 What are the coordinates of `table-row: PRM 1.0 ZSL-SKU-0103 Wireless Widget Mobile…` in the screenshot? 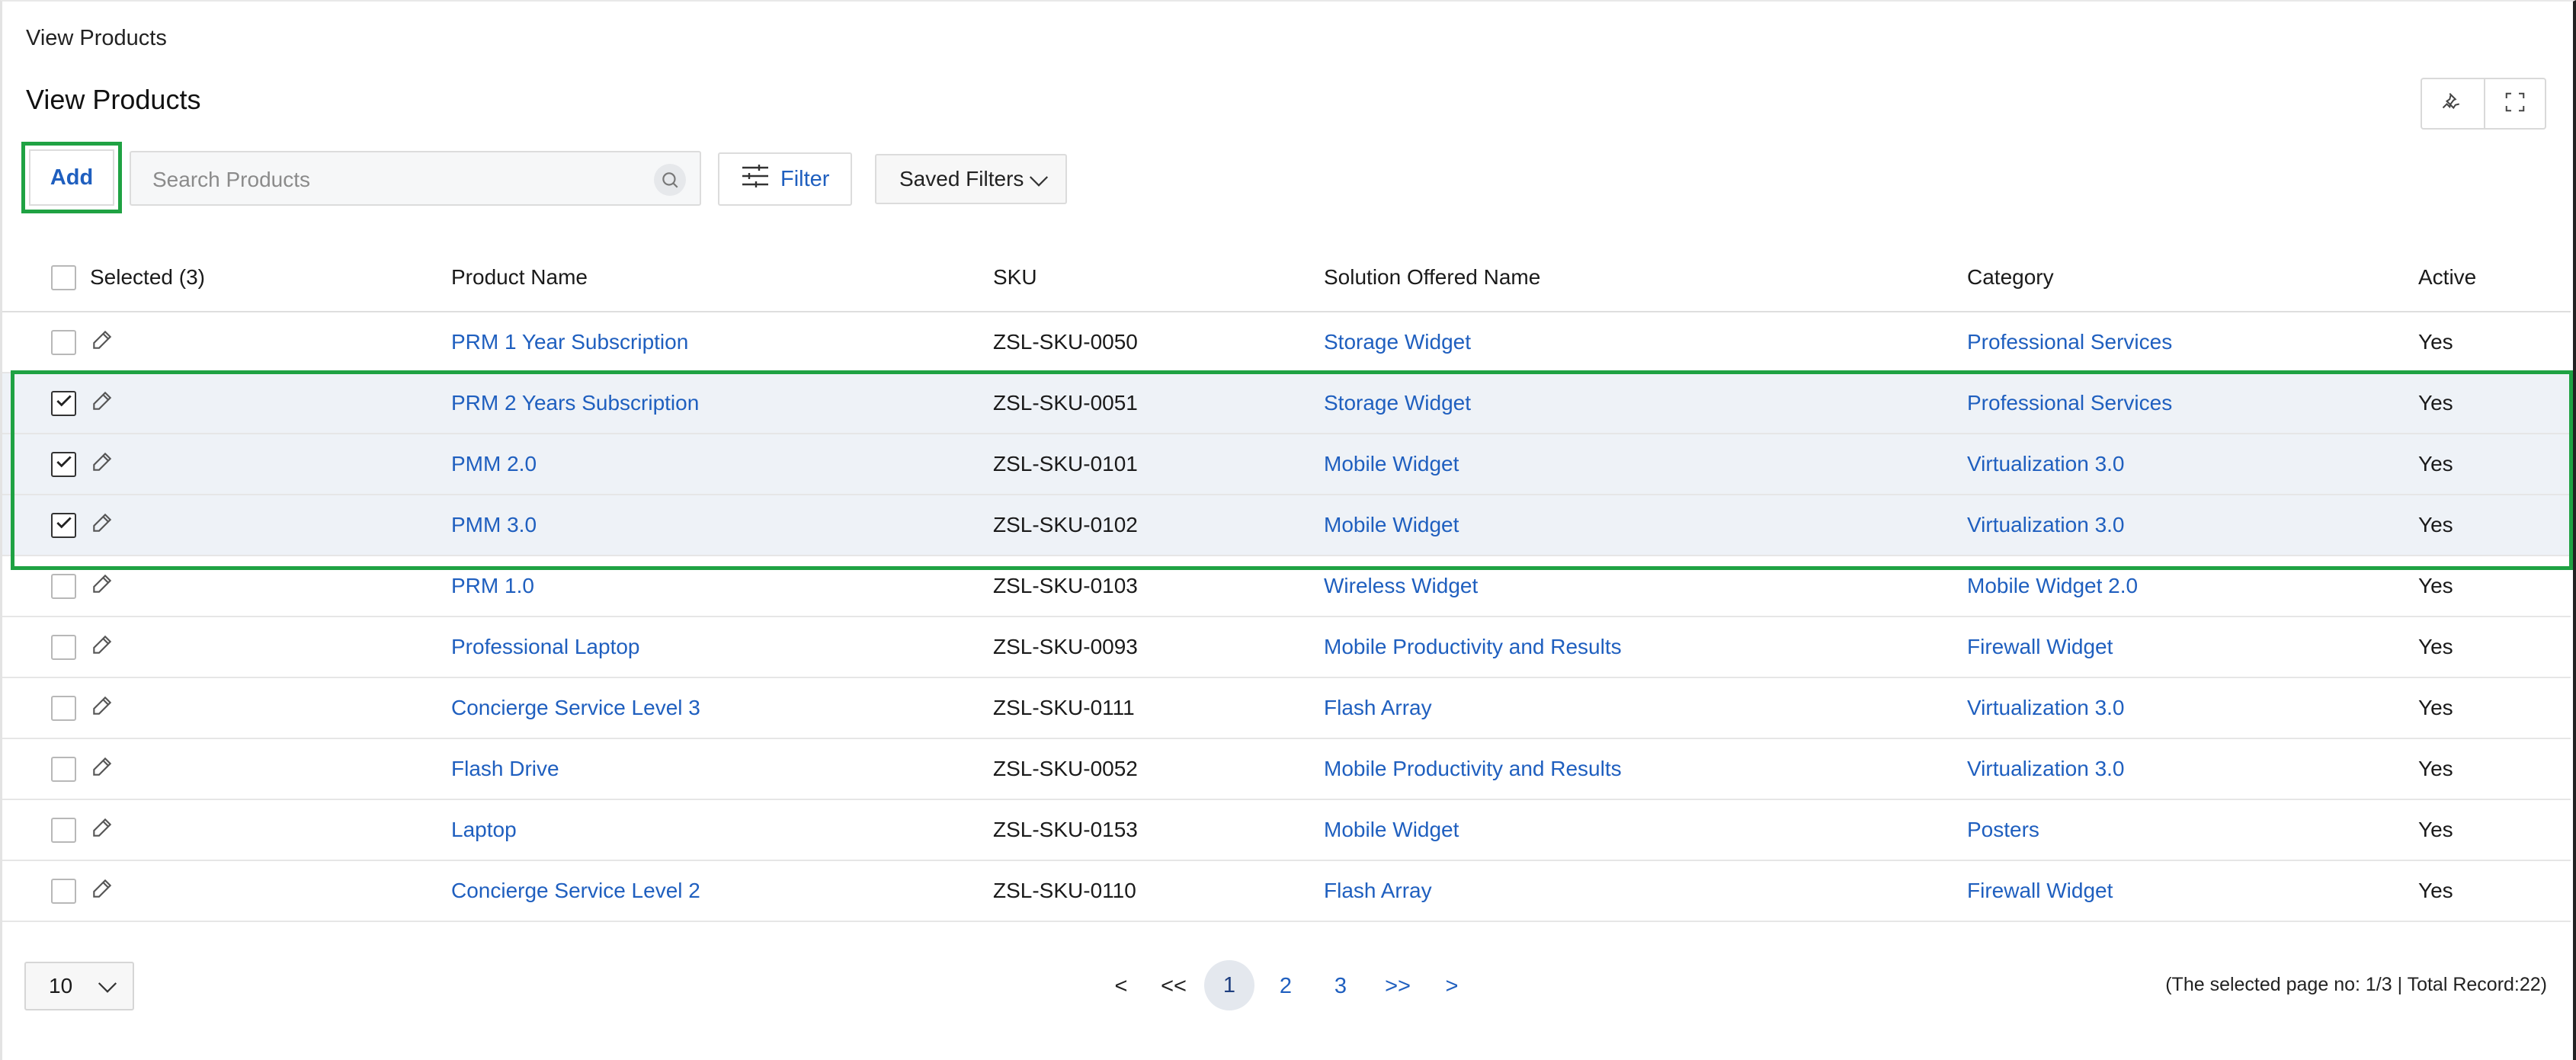 It's located at (1286, 586).